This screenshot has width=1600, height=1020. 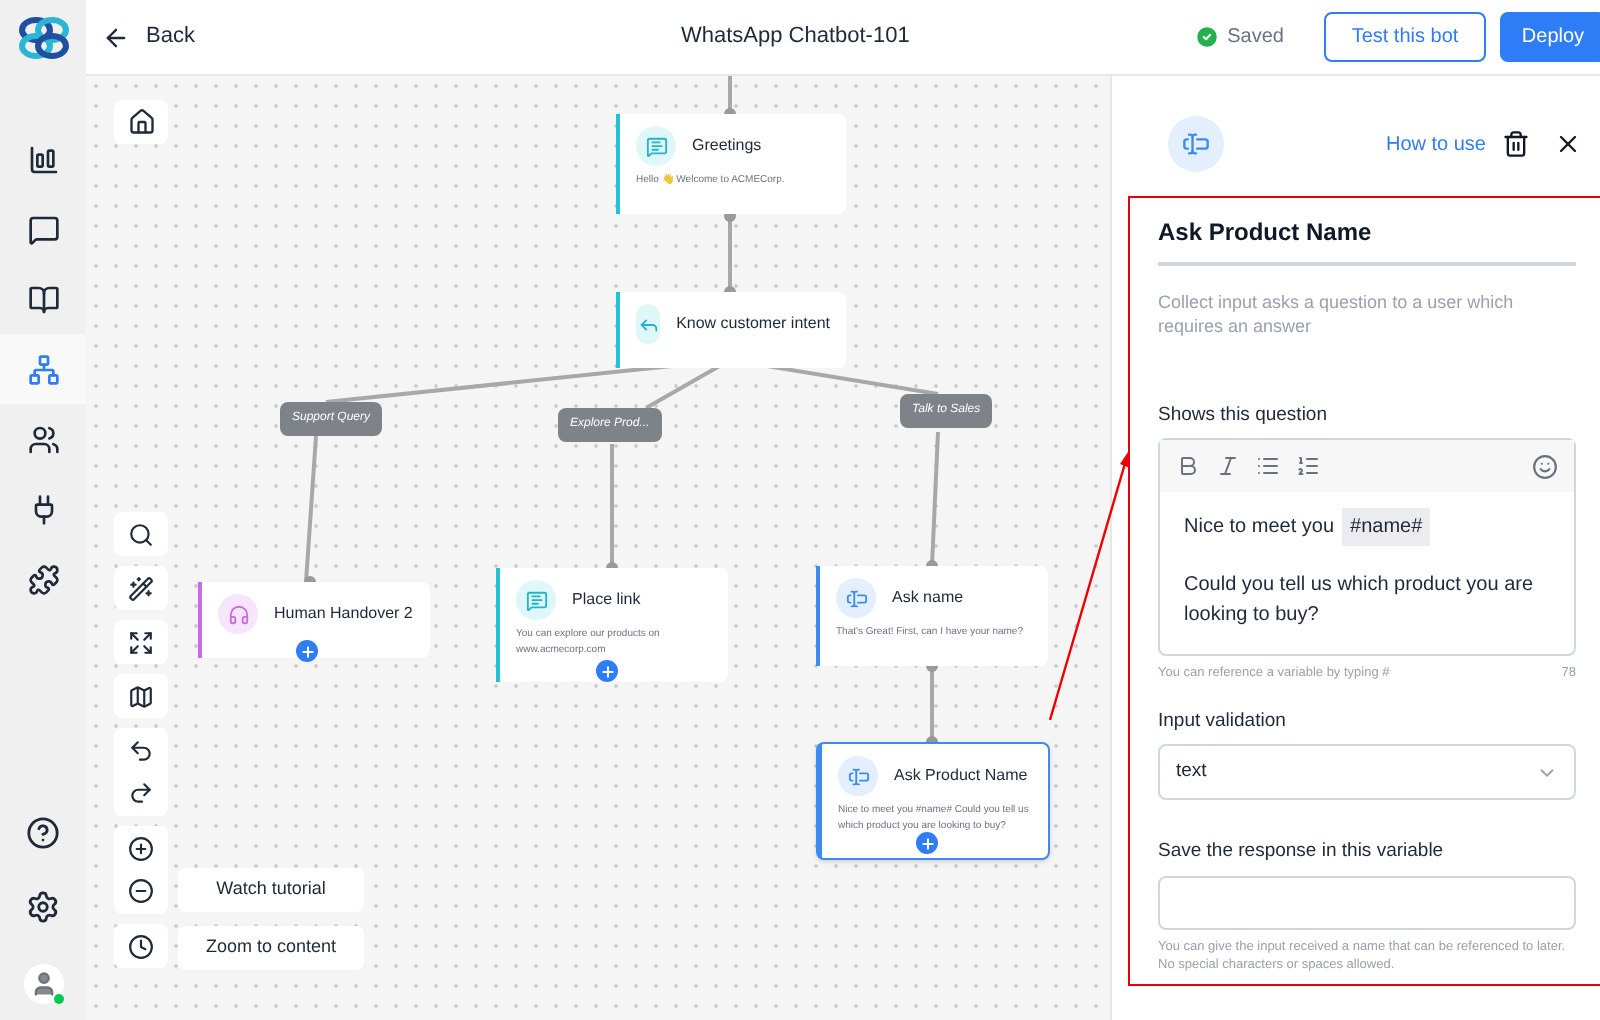 What do you see at coordinates (43, 907) in the screenshot?
I see `settings-icon` at bounding box center [43, 907].